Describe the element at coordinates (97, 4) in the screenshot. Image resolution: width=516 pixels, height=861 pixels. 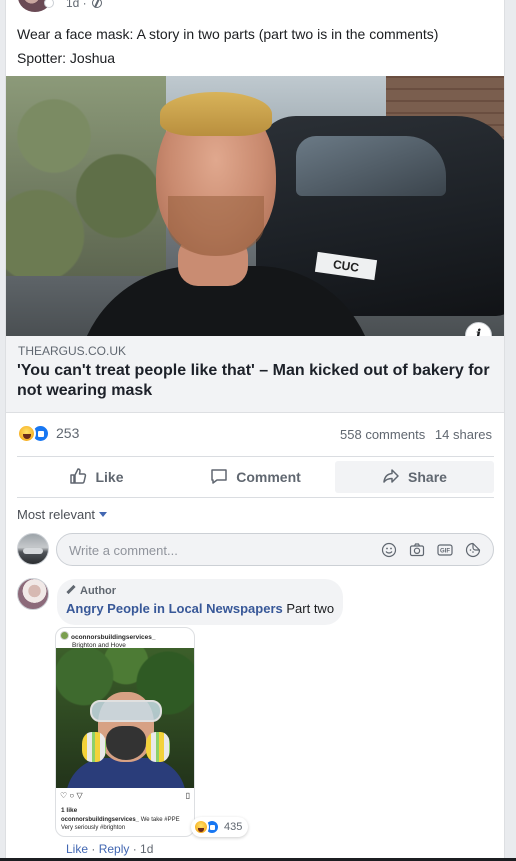
I see `globe-icon` at that location.